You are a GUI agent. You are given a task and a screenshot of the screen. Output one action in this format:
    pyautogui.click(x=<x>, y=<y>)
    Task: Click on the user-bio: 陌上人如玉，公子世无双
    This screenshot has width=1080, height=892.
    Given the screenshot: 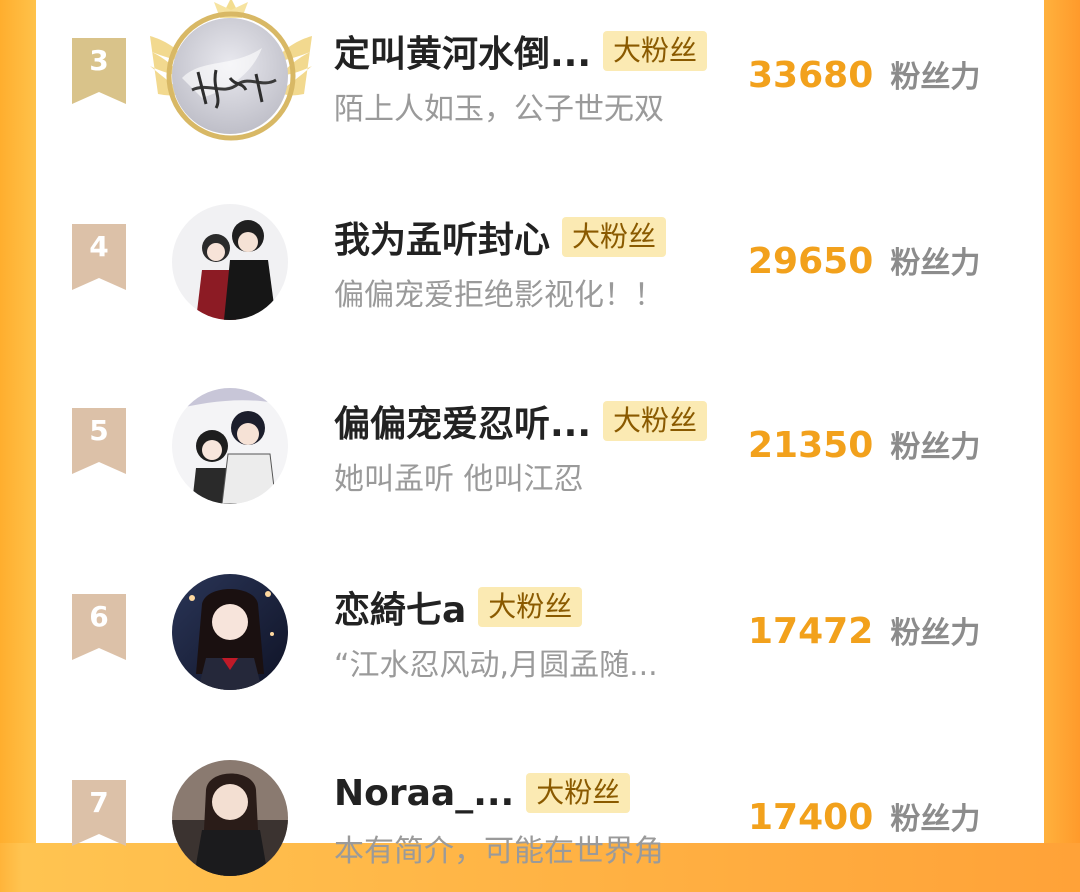 What is the action you would take?
    pyautogui.click(x=499, y=109)
    